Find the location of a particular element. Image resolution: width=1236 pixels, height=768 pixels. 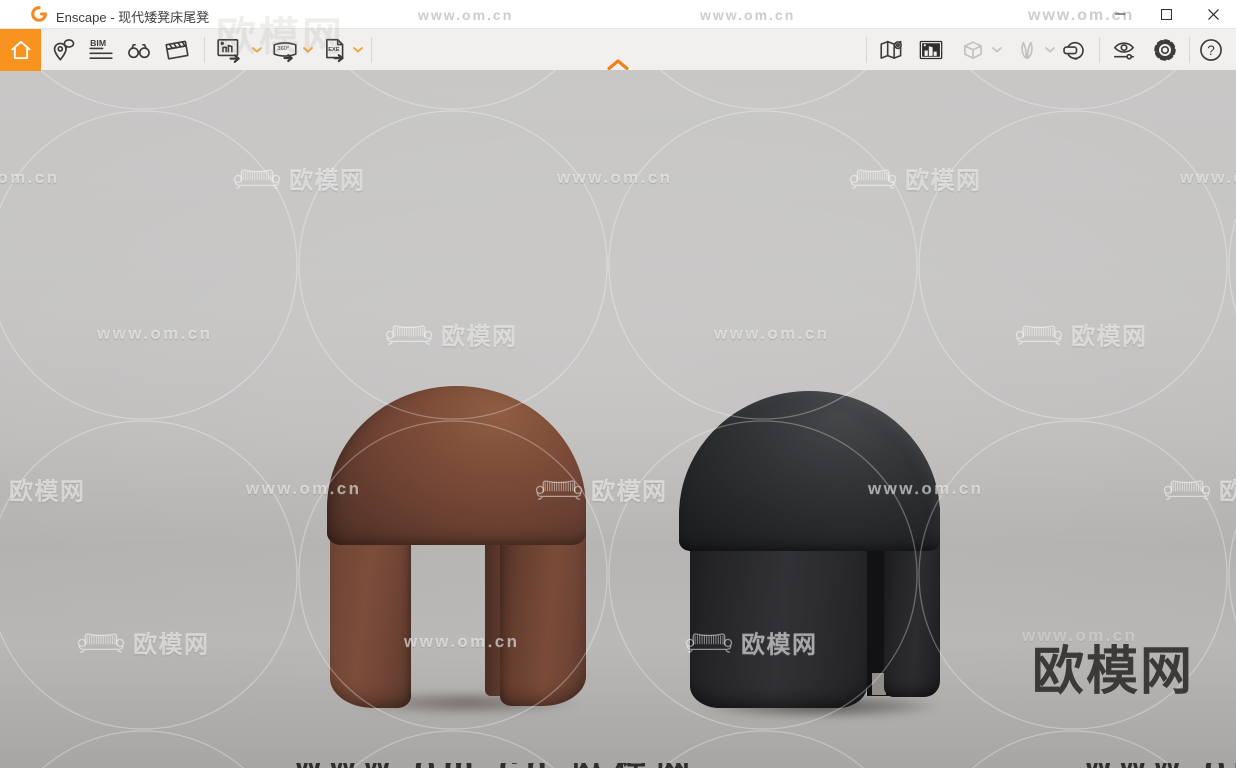

svg-text: BIM is located at coordinates (98, 43).